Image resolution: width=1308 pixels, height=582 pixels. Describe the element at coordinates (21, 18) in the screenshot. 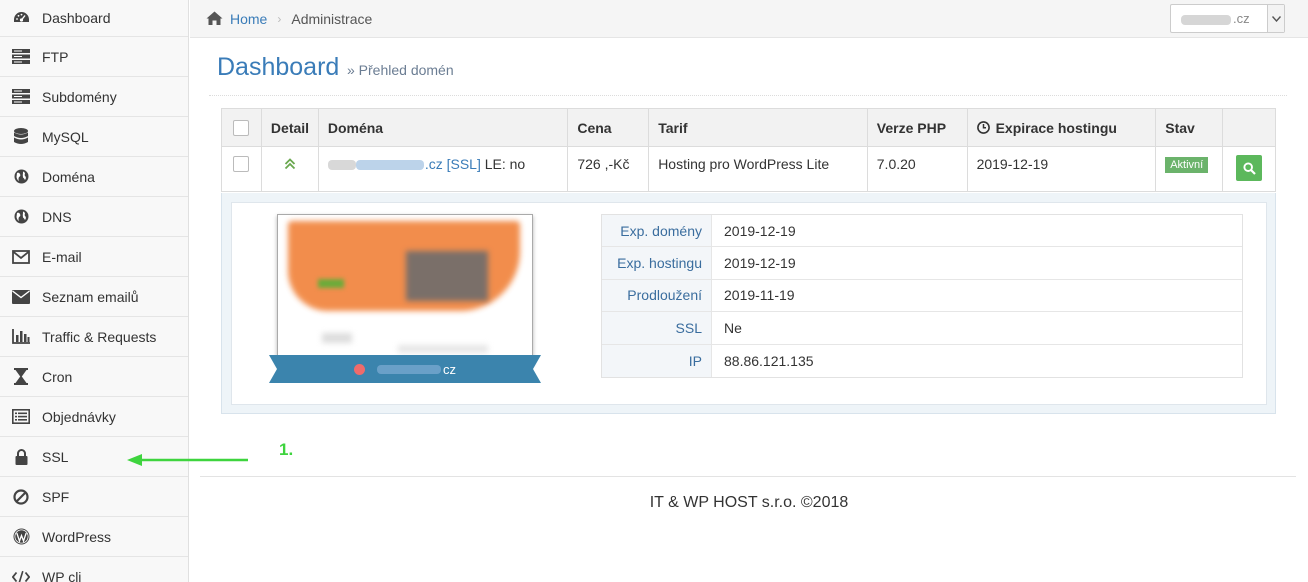

I see `dashboard-icon` at that location.